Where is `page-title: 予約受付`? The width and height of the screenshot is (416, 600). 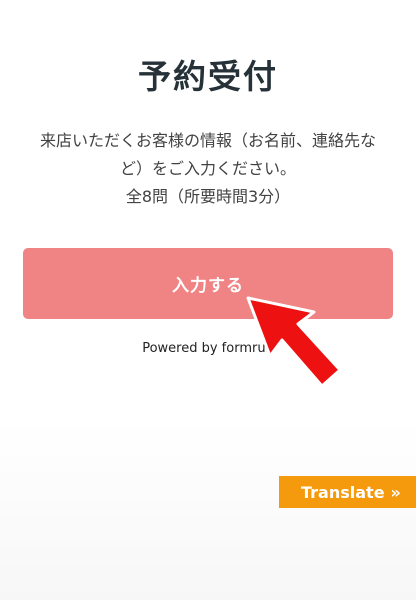
page-title: 予約受付 is located at coordinates (208, 76).